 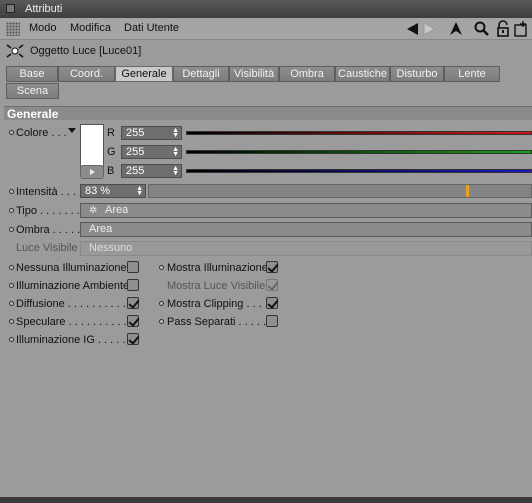 I want to click on r-slider, so click(x=359, y=133).